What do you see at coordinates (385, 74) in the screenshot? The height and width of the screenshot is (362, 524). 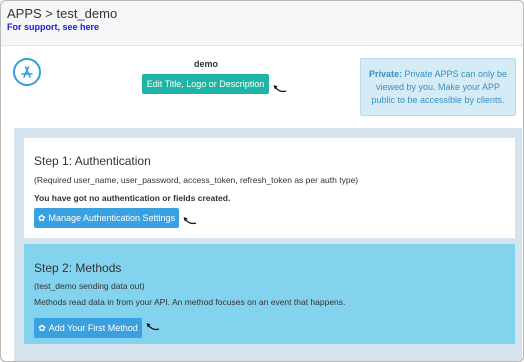 I see `private-note-title: Private:` at bounding box center [385, 74].